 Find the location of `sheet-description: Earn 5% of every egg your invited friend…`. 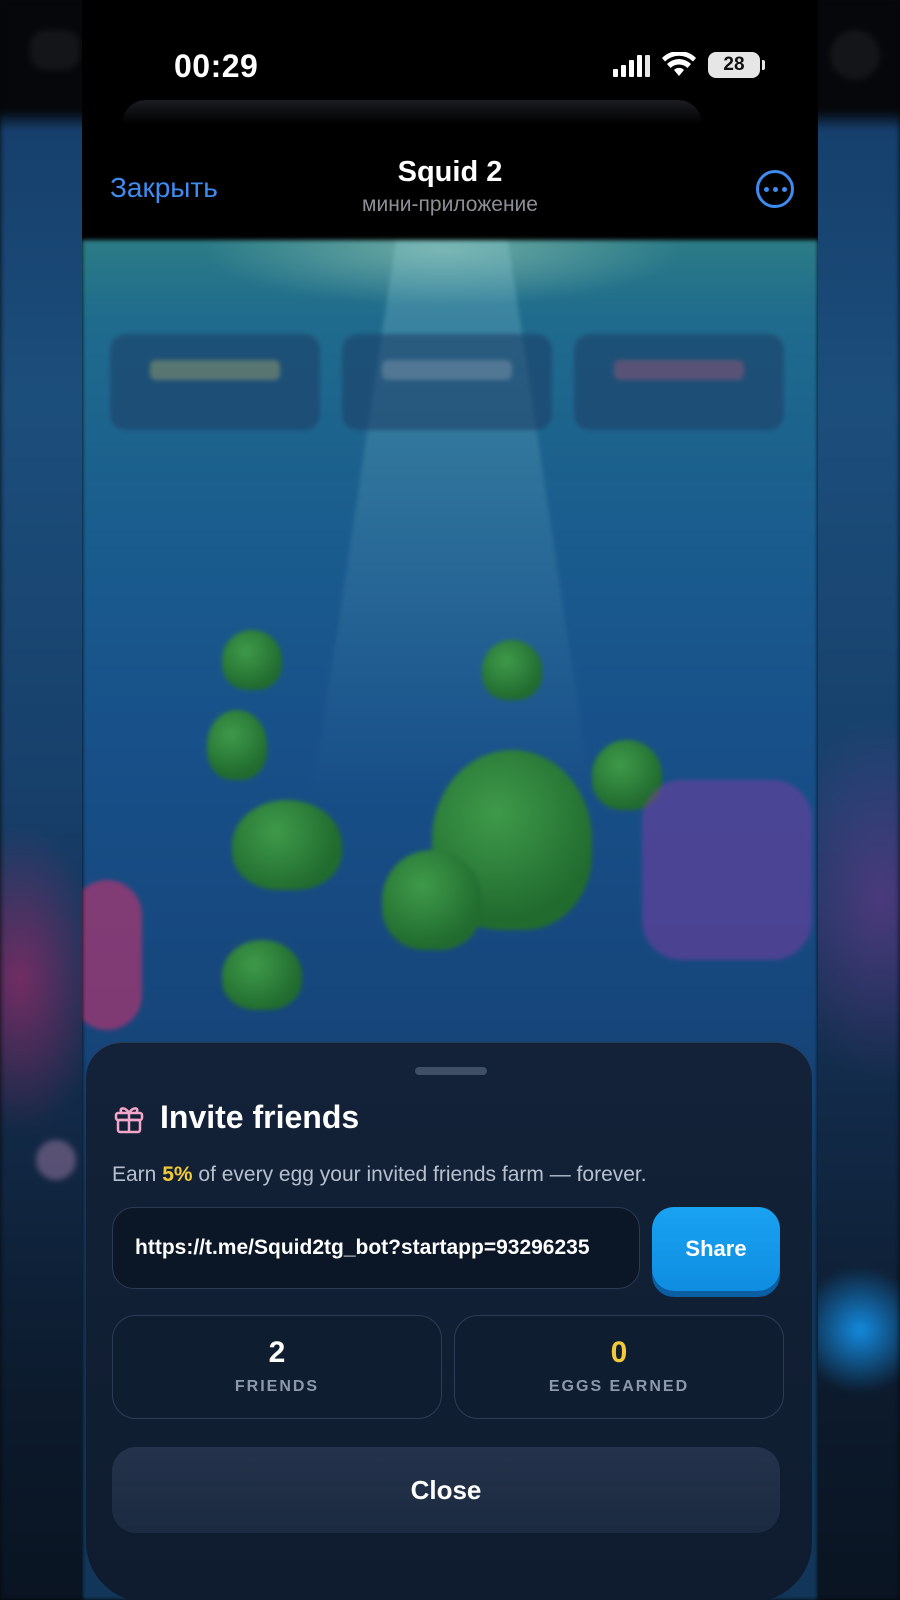

sheet-description: Earn 5% of every egg your invited friend… is located at coordinates (379, 1174).